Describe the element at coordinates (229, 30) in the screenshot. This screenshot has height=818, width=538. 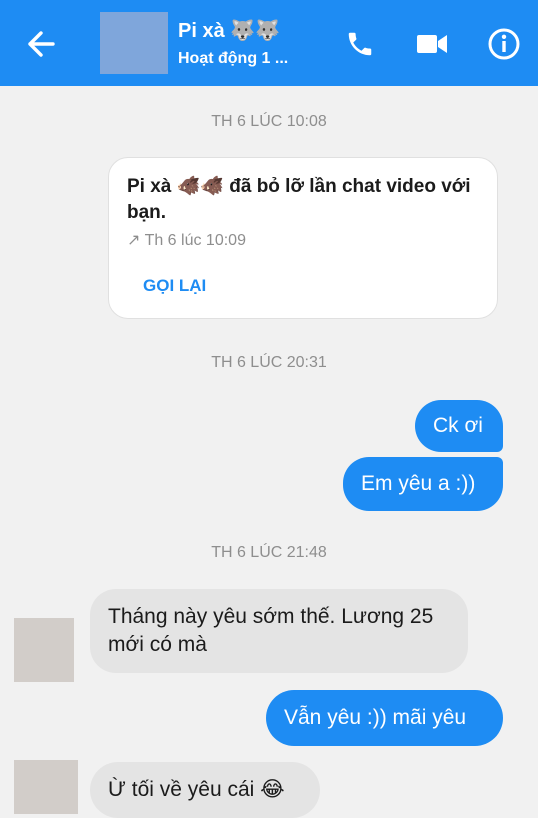
I see `contact-name: Pi xà 🐺🐺` at that location.